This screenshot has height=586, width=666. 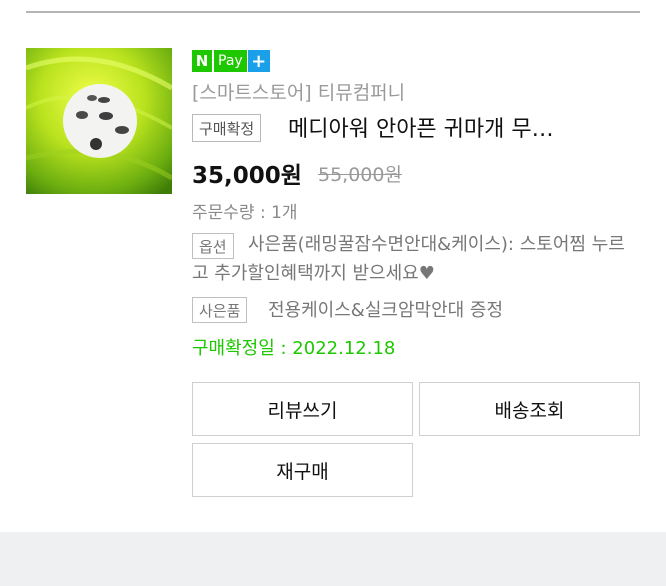 What do you see at coordinates (294, 348) in the screenshot?
I see `purchase-confirm-date: 구매확정일 : 2022.12.18` at bounding box center [294, 348].